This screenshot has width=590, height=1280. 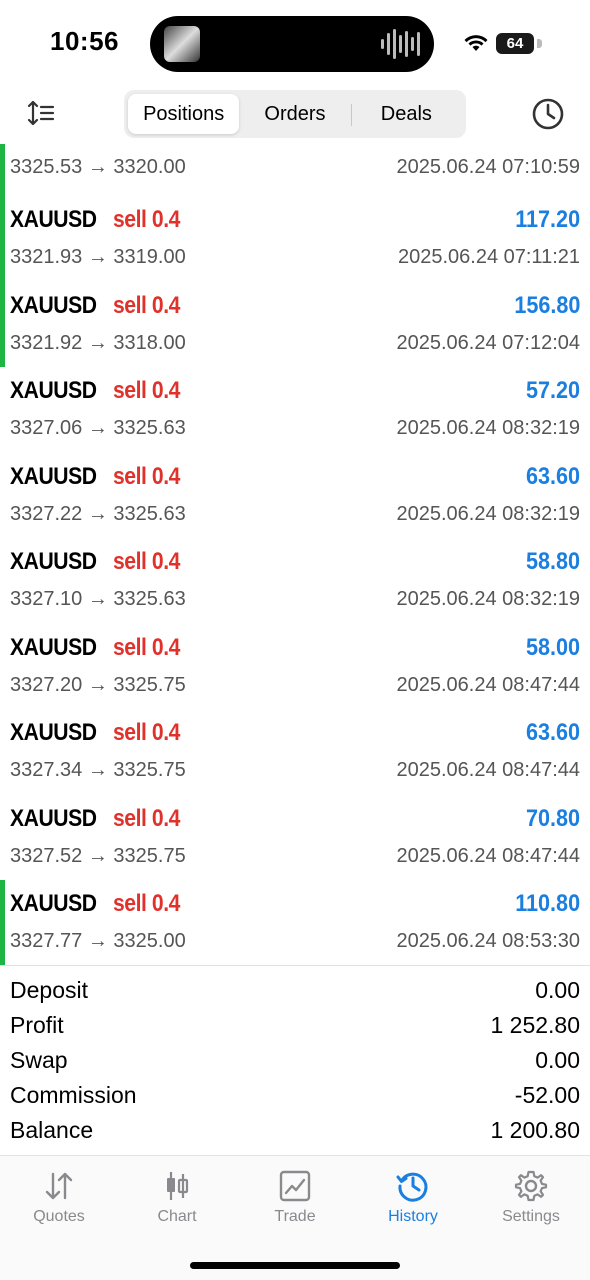 I want to click on summary-balance: Balance 1 200.80, so click(x=295, y=1131).